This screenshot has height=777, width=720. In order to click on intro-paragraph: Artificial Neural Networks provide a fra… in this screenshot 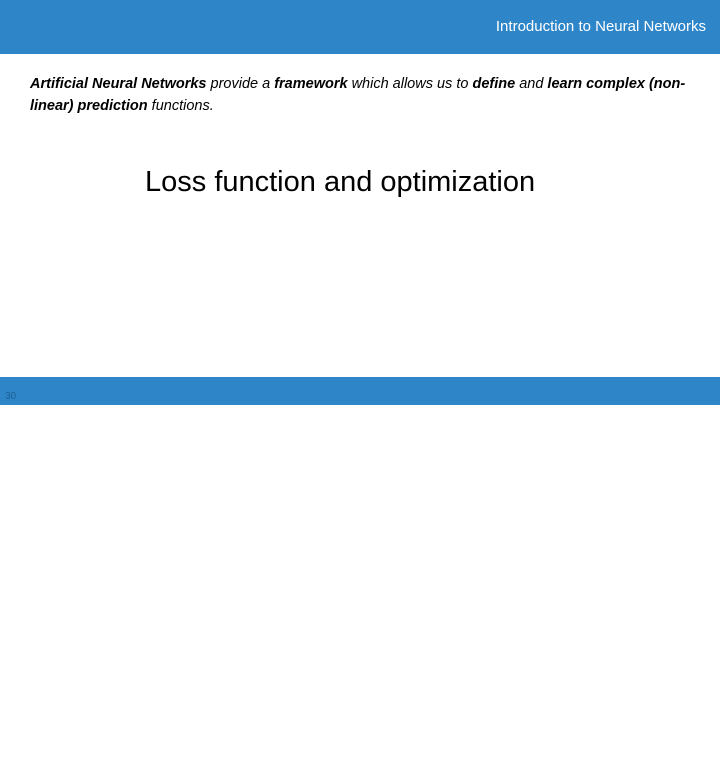, I will do `click(365, 95)`.